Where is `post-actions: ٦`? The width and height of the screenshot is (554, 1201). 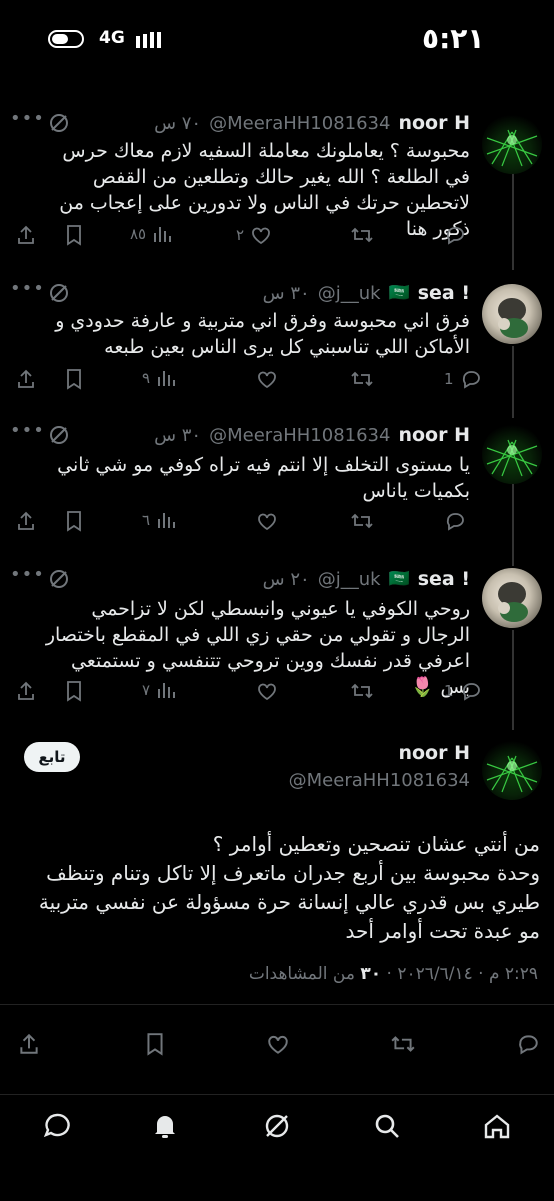
post-actions: ٦ is located at coordinates (277, 525).